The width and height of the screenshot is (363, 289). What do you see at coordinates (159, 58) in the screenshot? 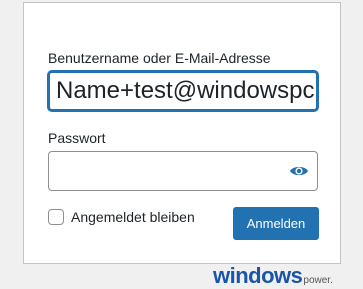
I see `username-label: Benutzername oder E-Mail-Adresse` at bounding box center [159, 58].